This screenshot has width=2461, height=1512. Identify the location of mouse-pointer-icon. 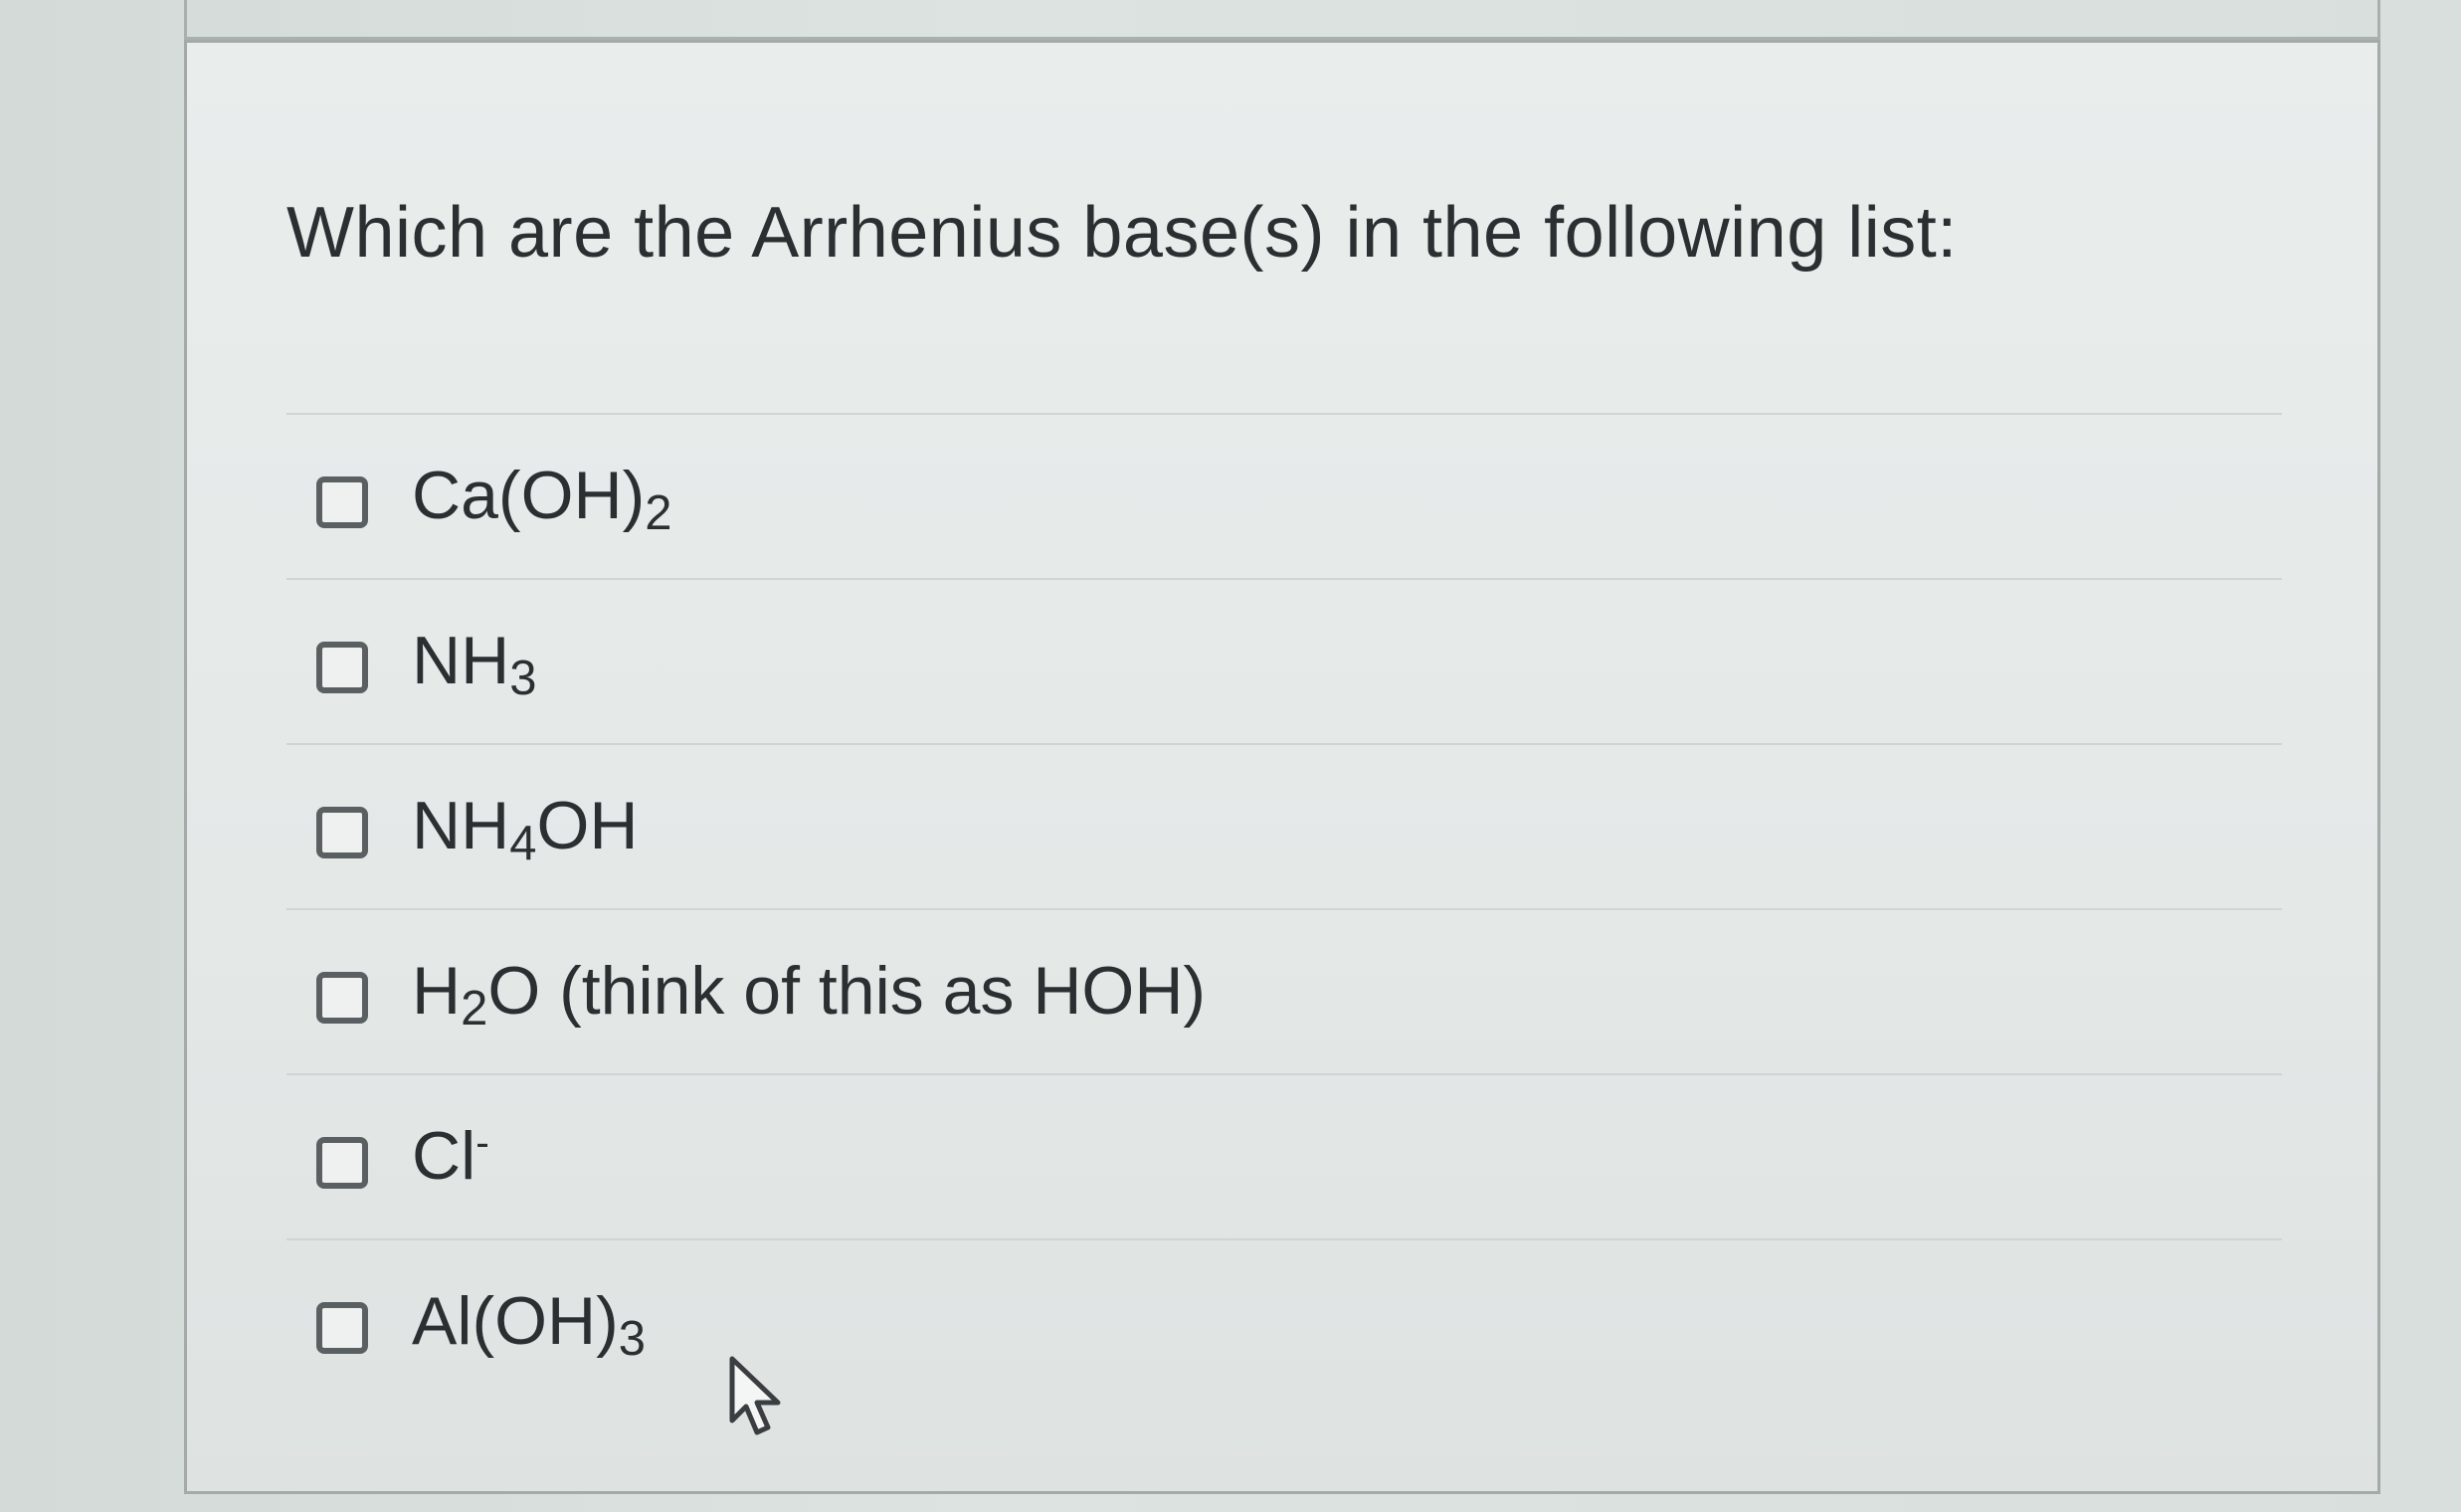
(755, 1395).